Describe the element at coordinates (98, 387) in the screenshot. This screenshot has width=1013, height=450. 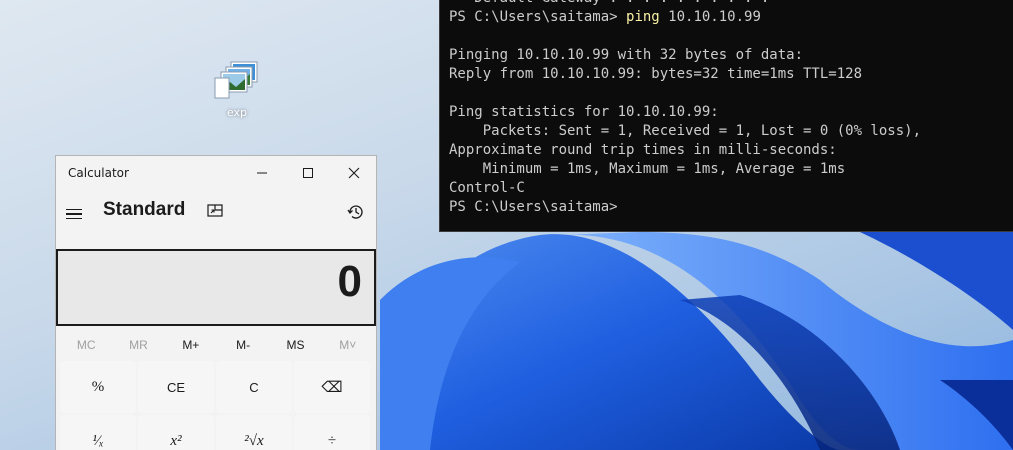
I see `percent-button: %` at that location.